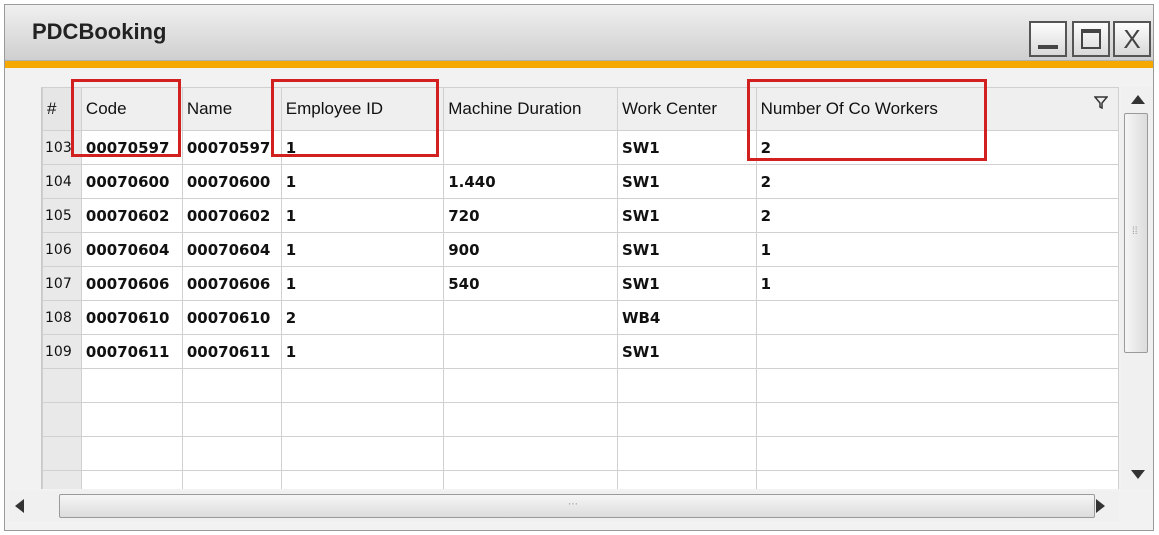  What do you see at coordinates (686, 109) in the screenshot?
I see `column-header-work-center: Work Center` at bounding box center [686, 109].